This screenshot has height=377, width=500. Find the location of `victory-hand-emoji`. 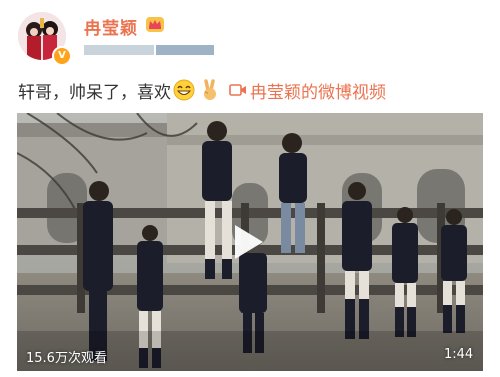

victory-hand-emoji is located at coordinates (210, 89).